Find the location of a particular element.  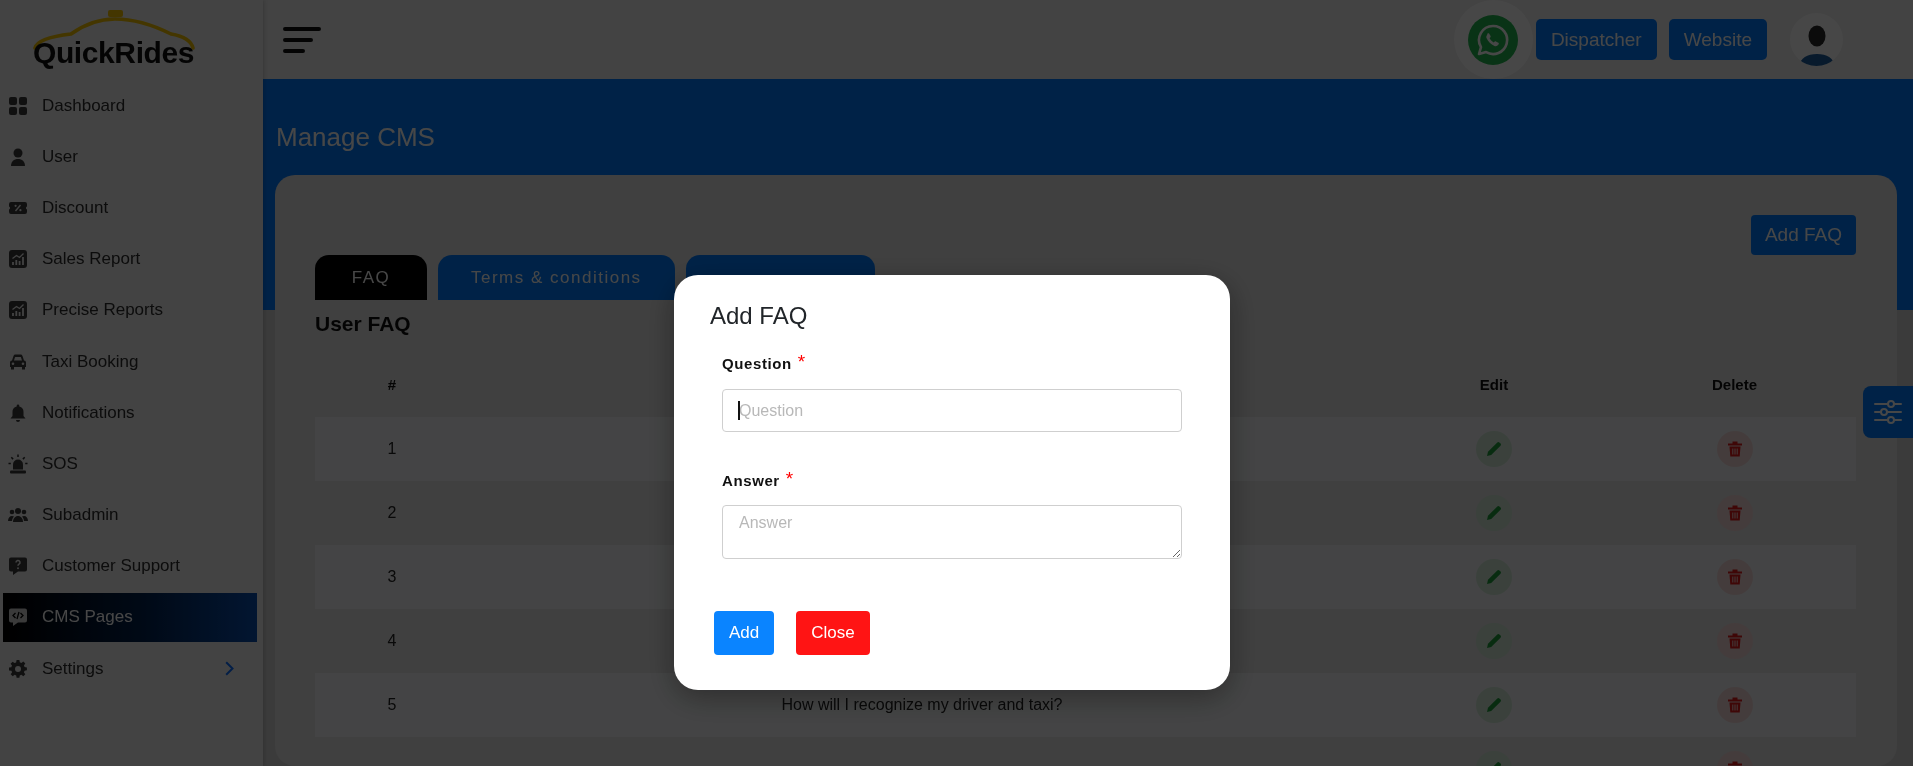

column-header: # is located at coordinates (392, 384).